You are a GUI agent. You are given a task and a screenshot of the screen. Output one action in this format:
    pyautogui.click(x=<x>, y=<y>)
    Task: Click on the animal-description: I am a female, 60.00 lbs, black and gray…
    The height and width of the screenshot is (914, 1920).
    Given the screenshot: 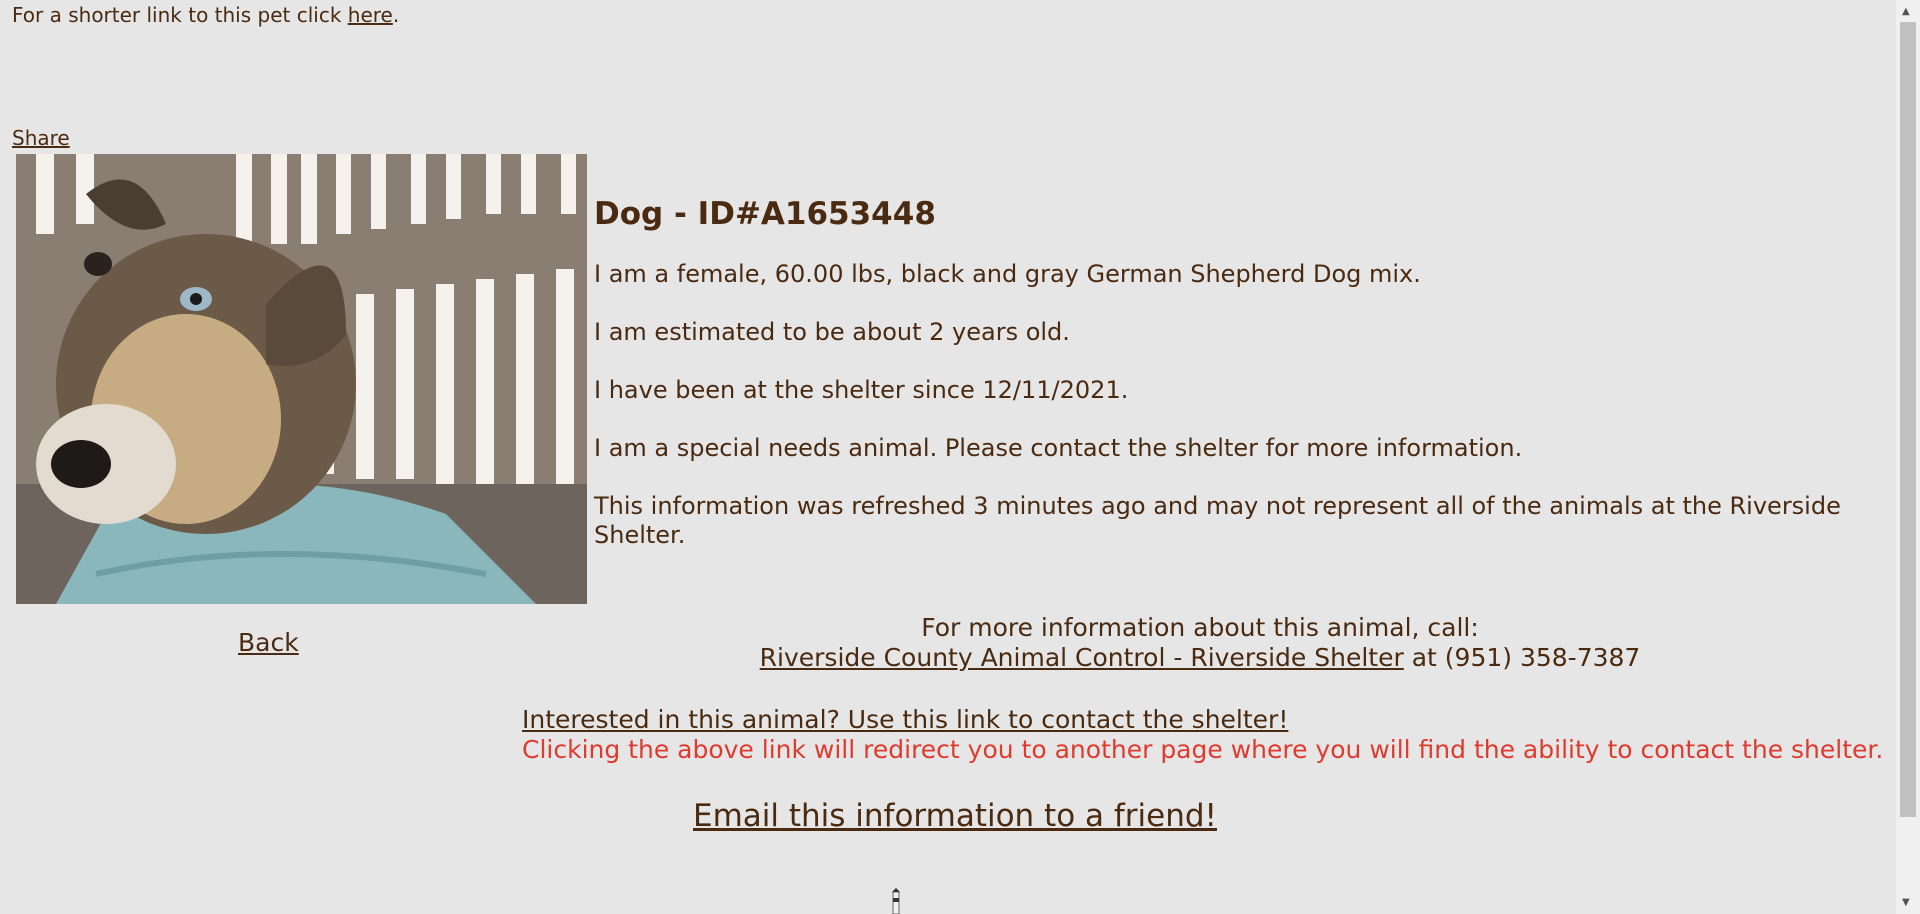 What is the action you would take?
    pyautogui.click(x=1007, y=274)
    